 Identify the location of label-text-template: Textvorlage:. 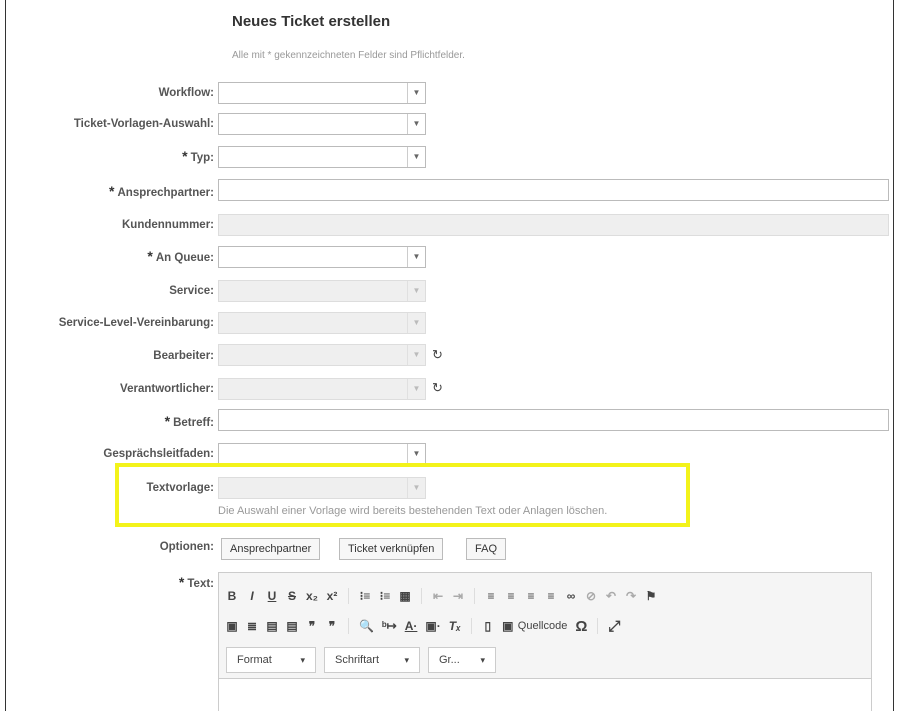
(180, 488).